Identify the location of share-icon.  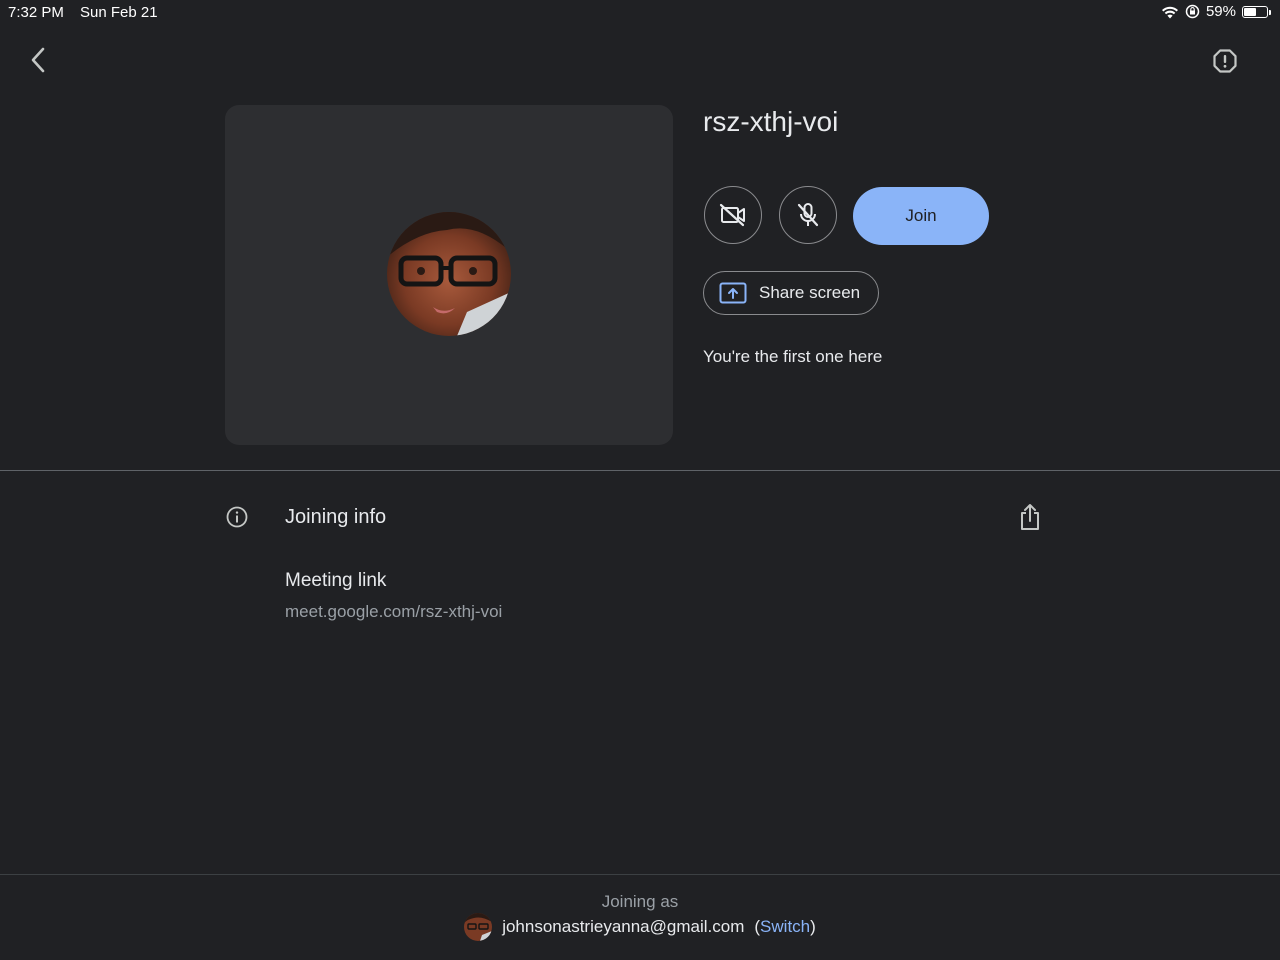
(1030, 517).